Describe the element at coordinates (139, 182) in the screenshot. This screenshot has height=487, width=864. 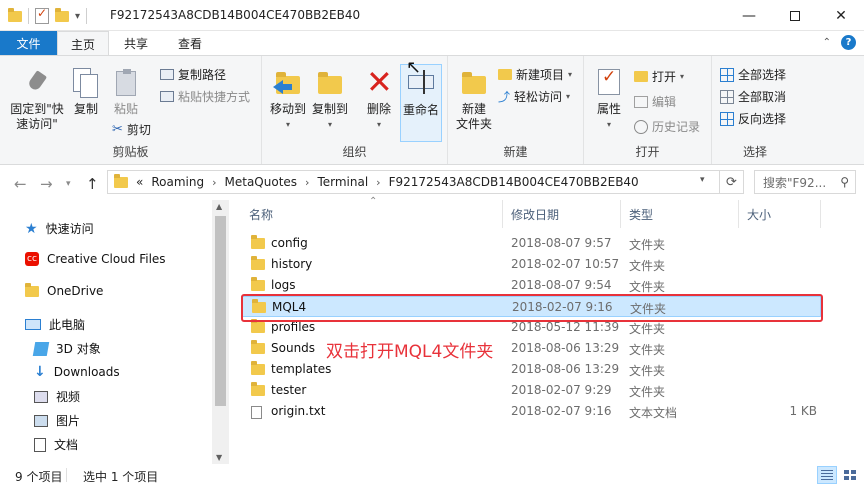
I see `breadcrumb-overflow: «` at that location.